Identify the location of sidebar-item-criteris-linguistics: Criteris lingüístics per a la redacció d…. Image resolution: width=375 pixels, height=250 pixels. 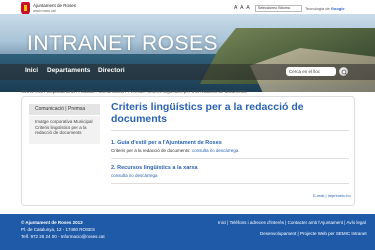
(64, 130).